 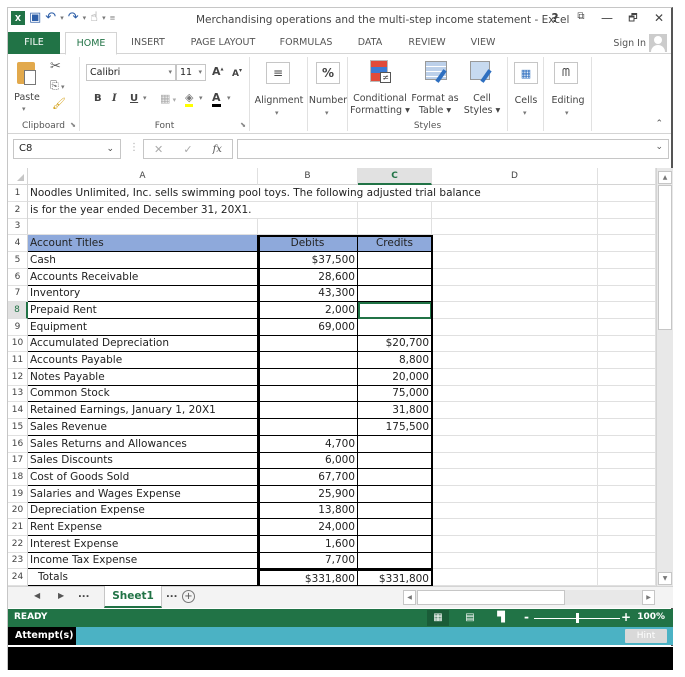 What do you see at coordinates (27, 86) in the screenshot?
I see `paste-button: Paste ▾` at bounding box center [27, 86].